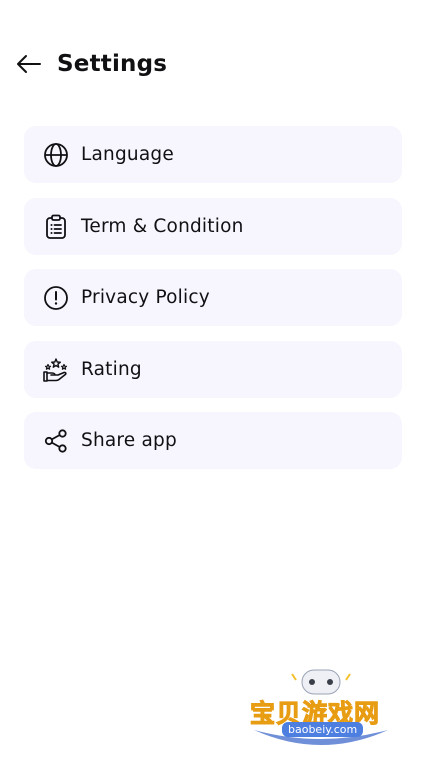 This screenshot has width=426, height=759. I want to click on menu-item-term-condition: Term & Condition, so click(213, 226).